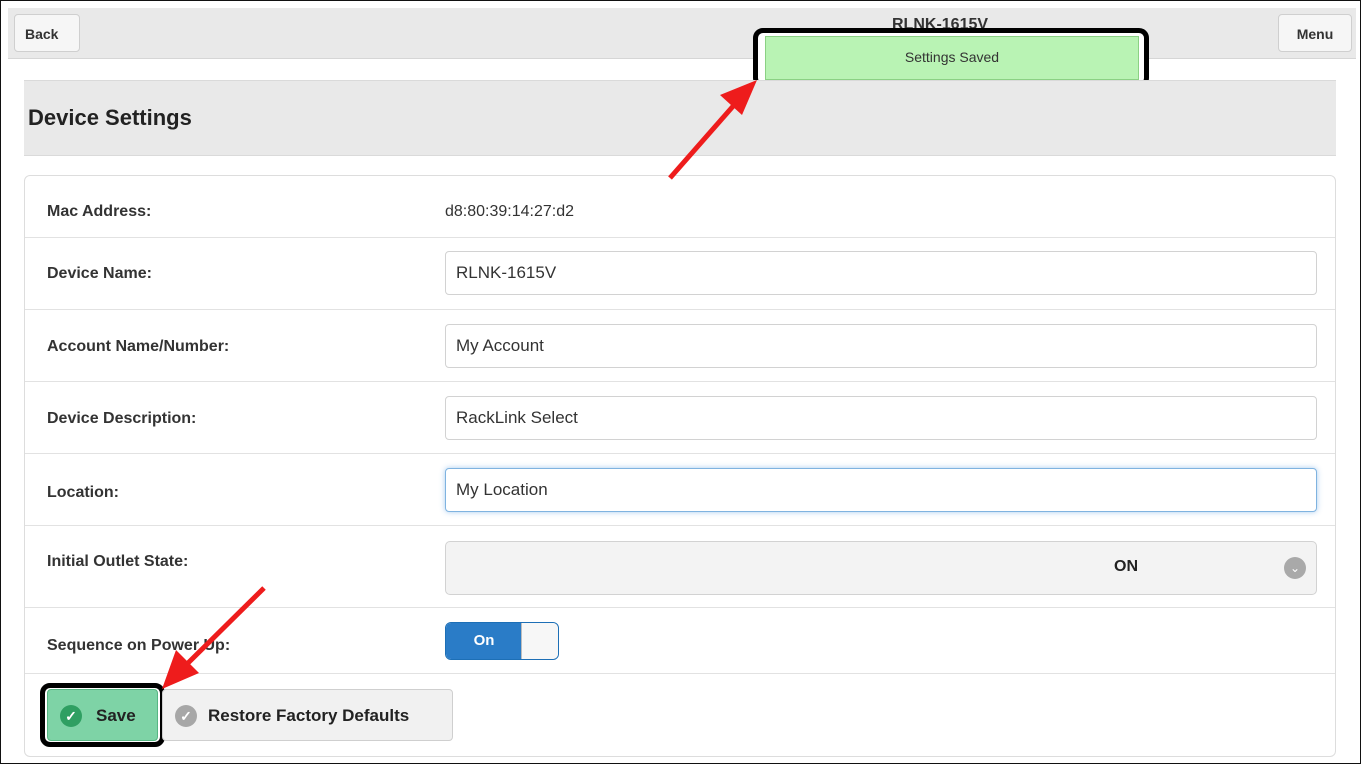 The image size is (1363, 766). I want to click on restore-defaults-button: ✓ Restore Factory Defaults, so click(307, 715).